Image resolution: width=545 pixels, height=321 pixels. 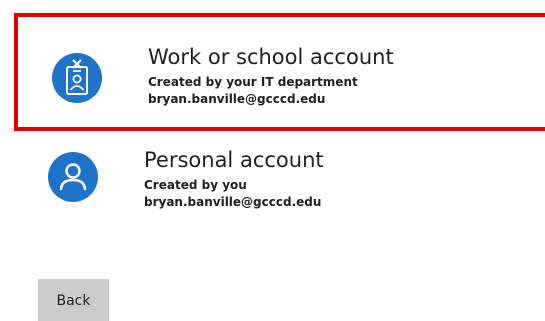 I want to click on person-icon, so click(x=73, y=177).